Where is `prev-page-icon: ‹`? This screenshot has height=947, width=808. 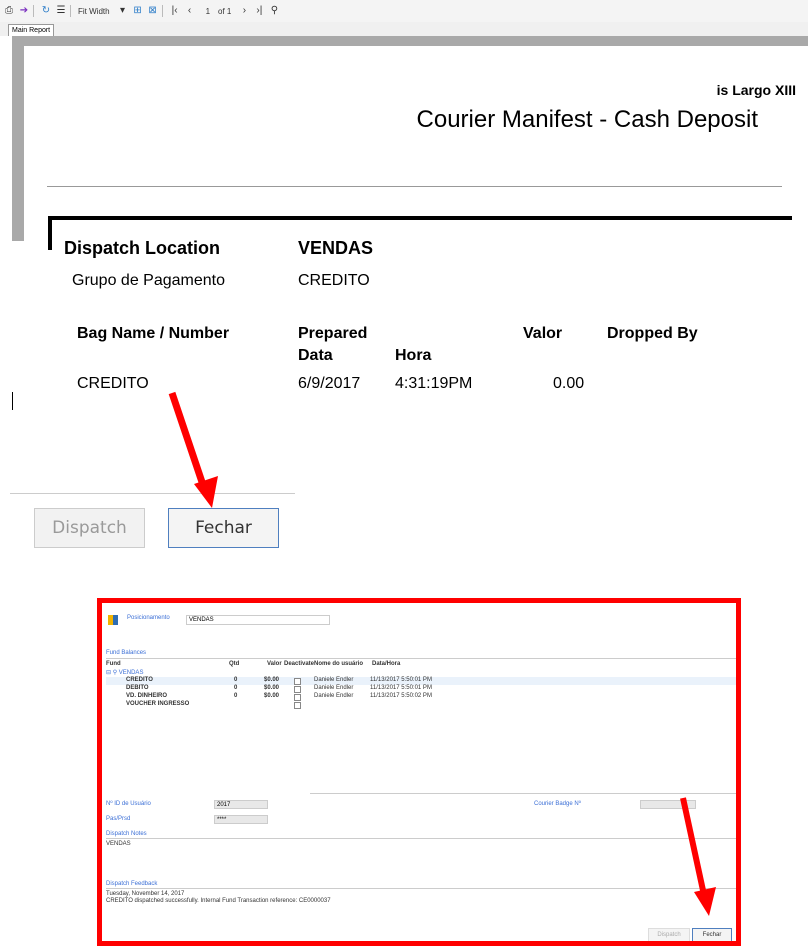 prev-page-icon: ‹ is located at coordinates (190, 11).